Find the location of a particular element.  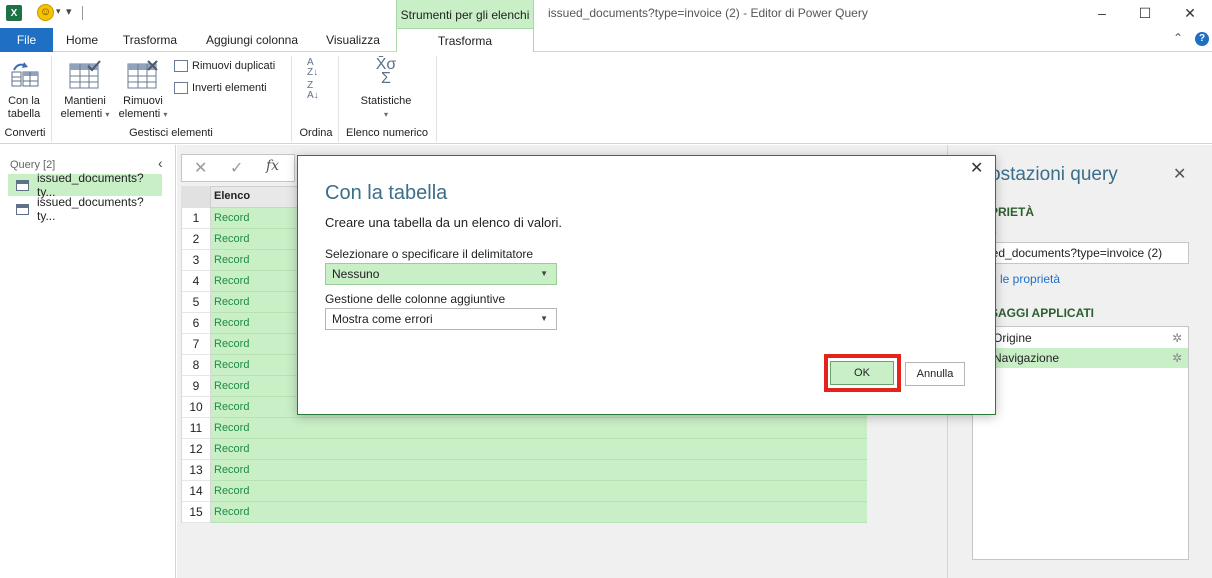

properties-header: PRIETÀ is located at coordinates (1012, 212).